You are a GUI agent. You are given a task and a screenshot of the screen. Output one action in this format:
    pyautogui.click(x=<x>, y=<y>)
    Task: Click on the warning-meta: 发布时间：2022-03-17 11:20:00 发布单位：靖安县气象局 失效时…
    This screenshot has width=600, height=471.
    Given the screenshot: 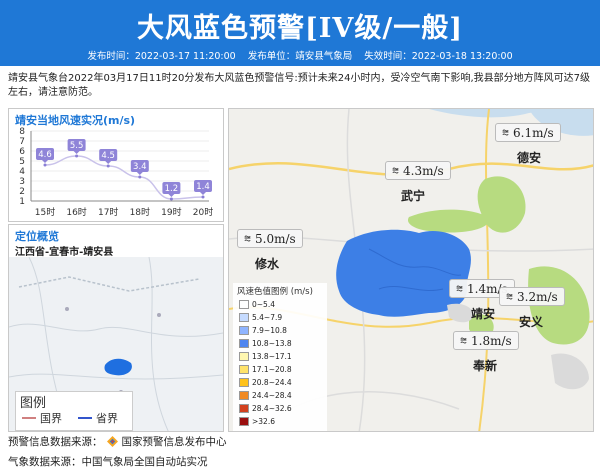 What is the action you would take?
    pyautogui.click(x=300, y=55)
    